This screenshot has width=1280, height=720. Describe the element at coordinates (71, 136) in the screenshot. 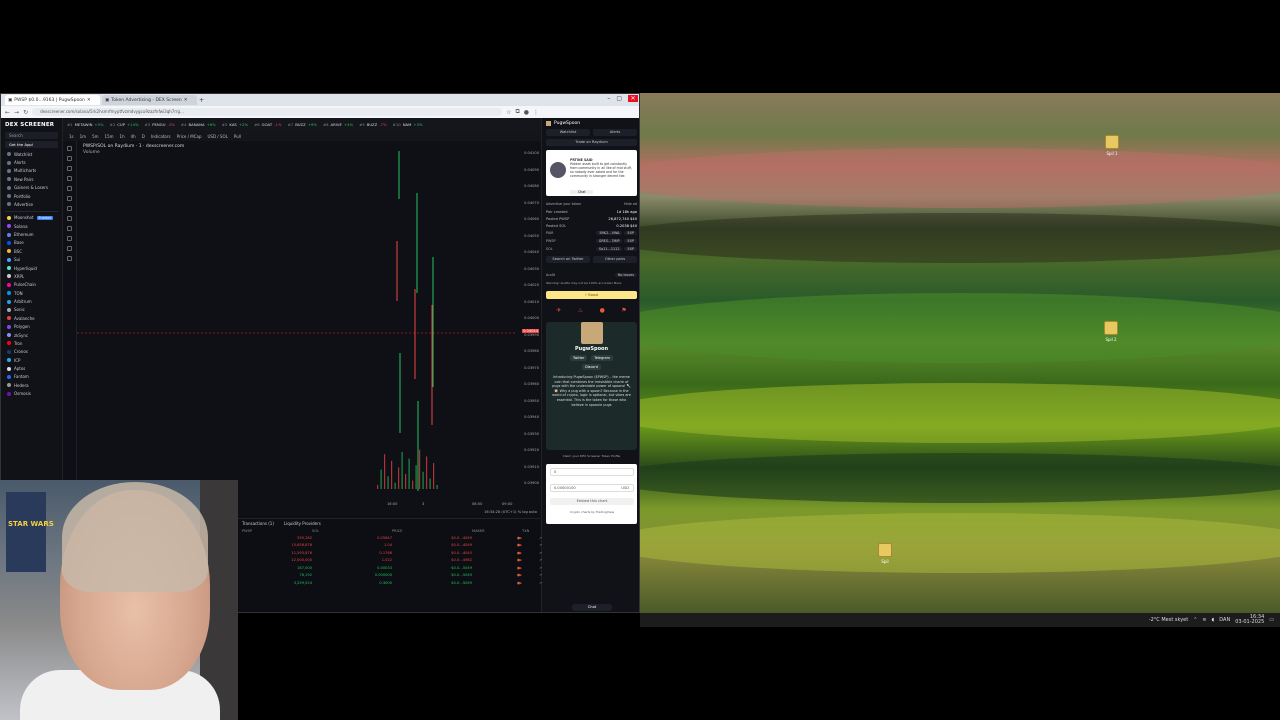

I see `chart-tool-0: 1s` at that location.